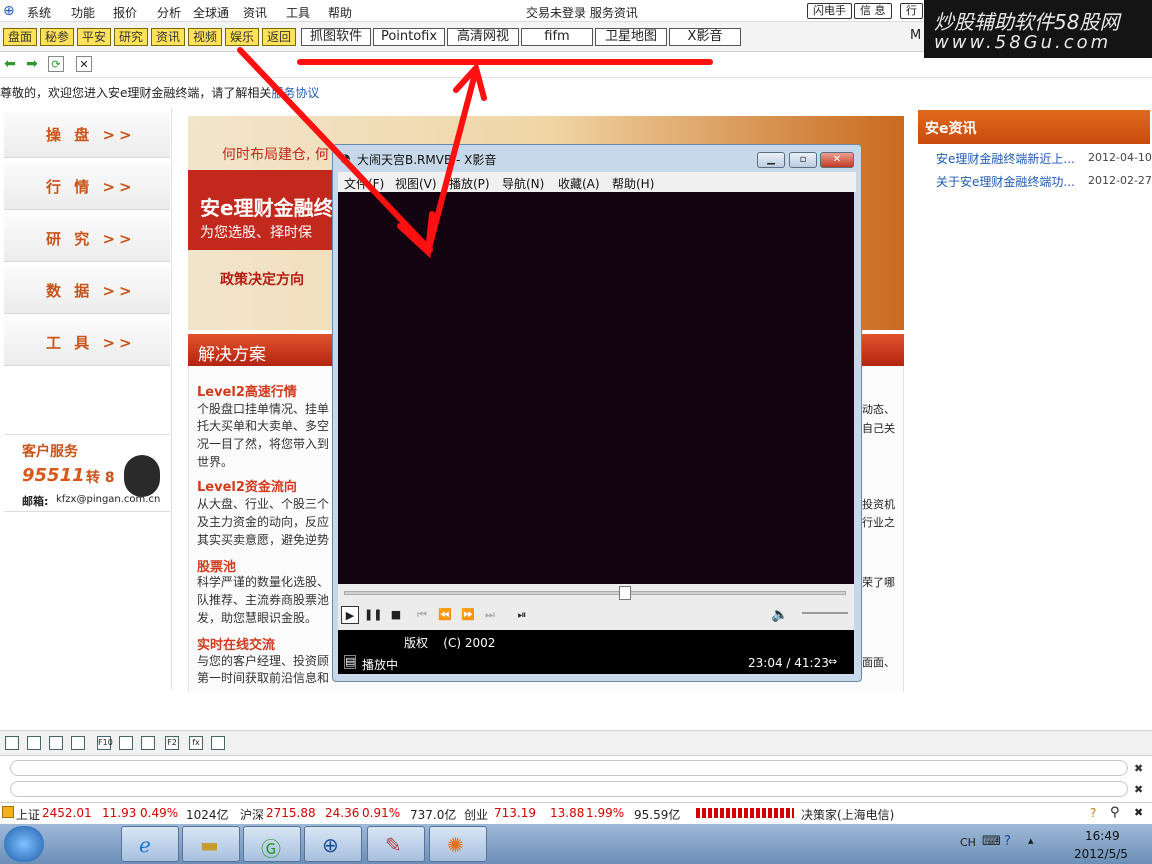 The image size is (1152, 864). I want to click on annotation-arrow-up, so click(452, 161).